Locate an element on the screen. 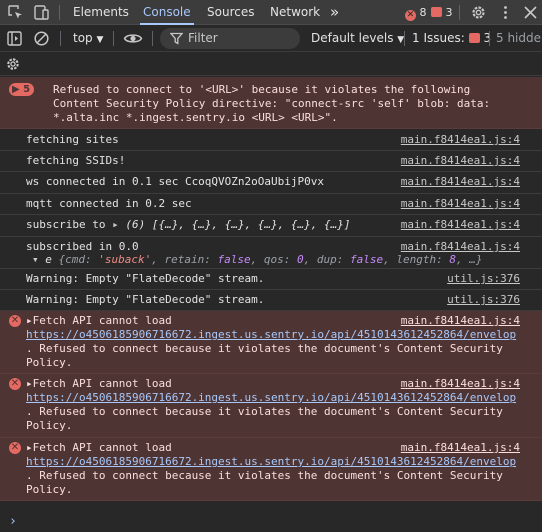 This screenshot has width=542, height=532. issues-label: 1 Issues: is located at coordinates (438, 38).